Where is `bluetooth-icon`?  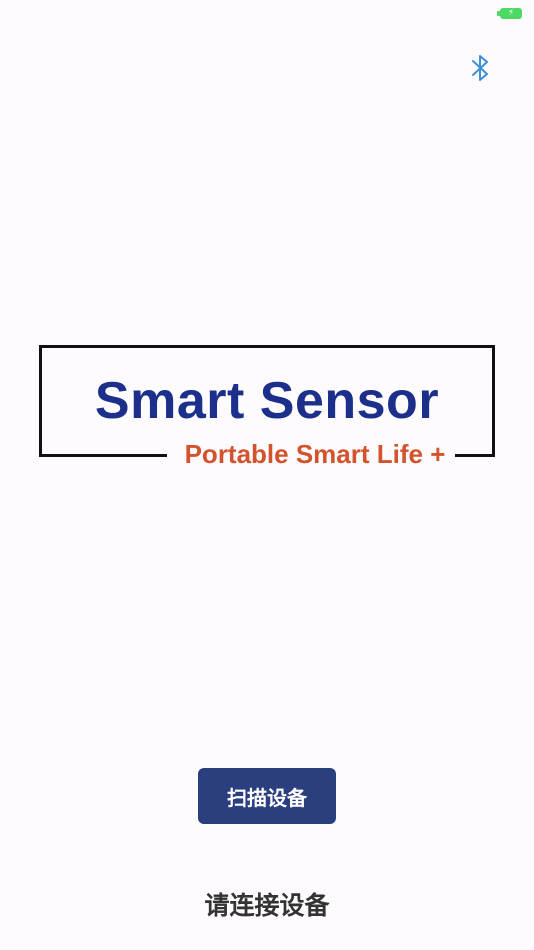 bluetooth-icon is located at coordinates (480, 68).